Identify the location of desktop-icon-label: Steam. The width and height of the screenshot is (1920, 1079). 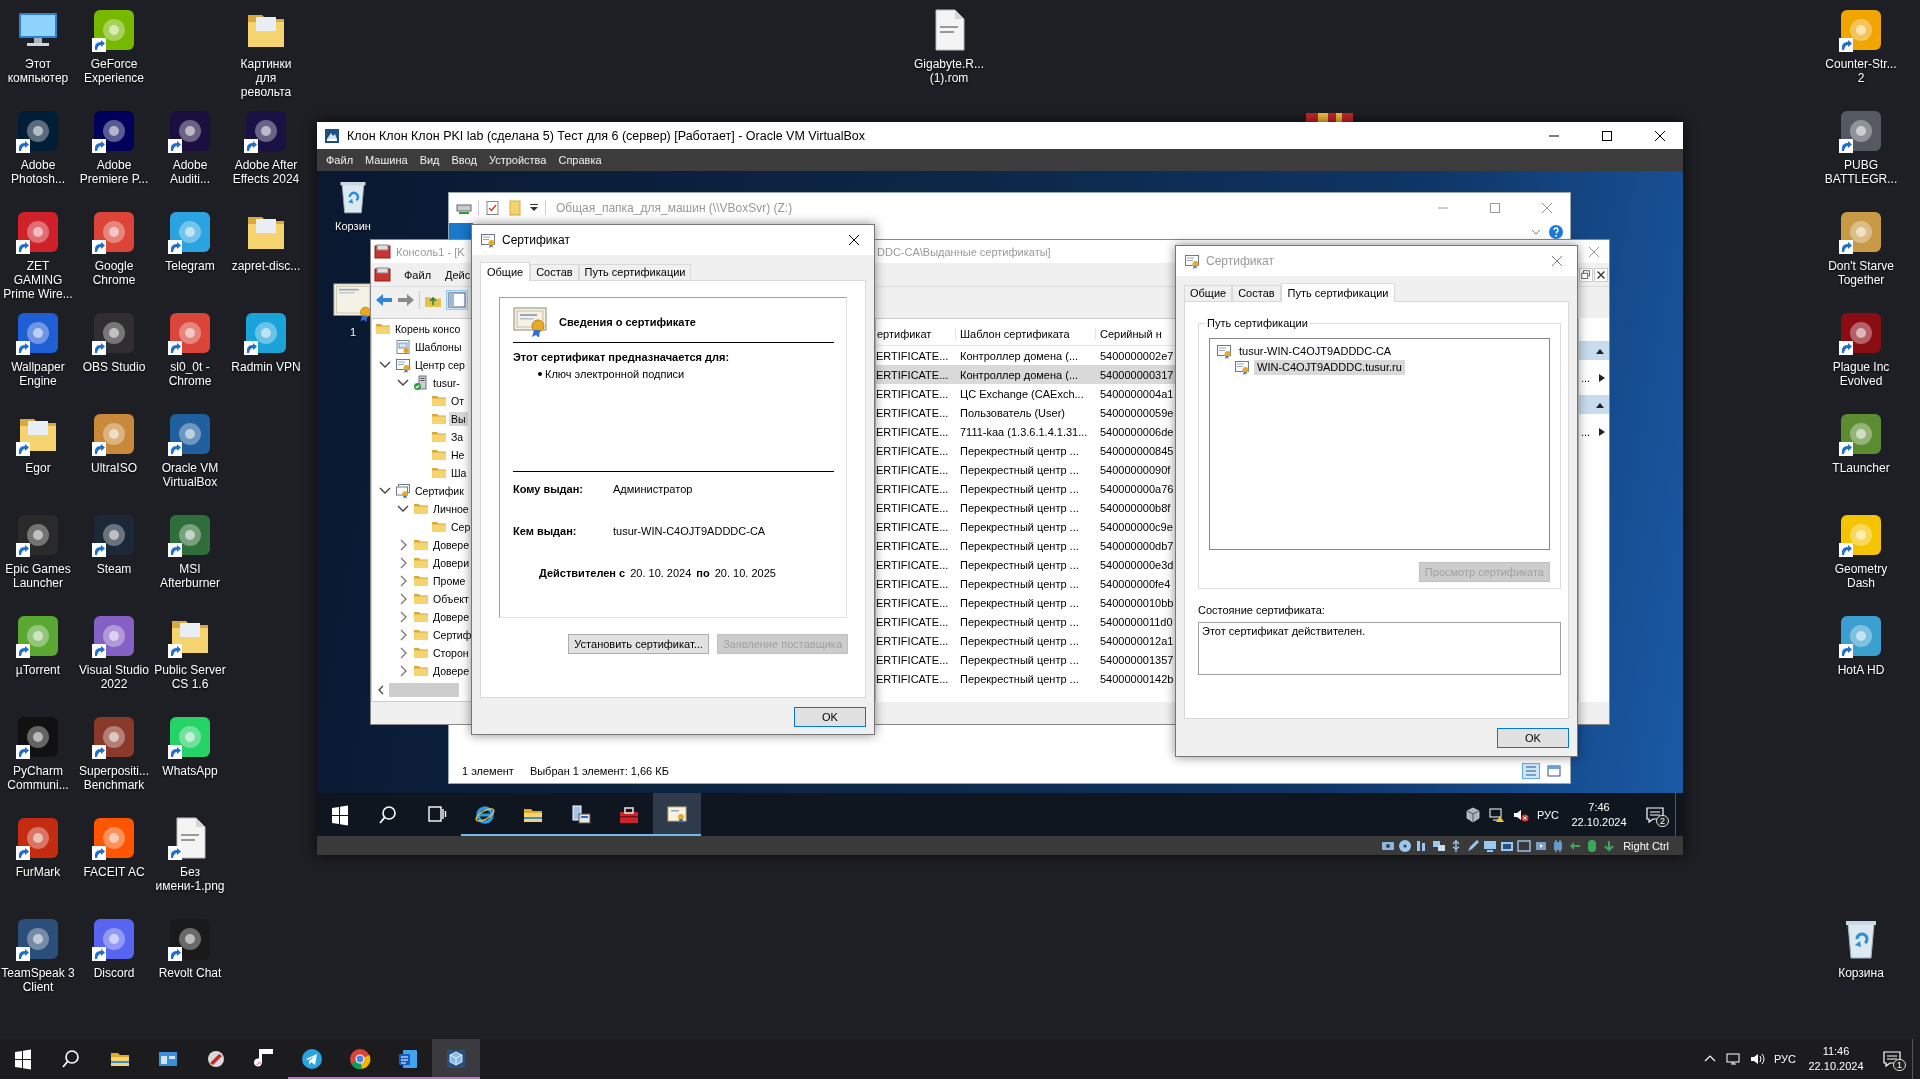
(114, 569).